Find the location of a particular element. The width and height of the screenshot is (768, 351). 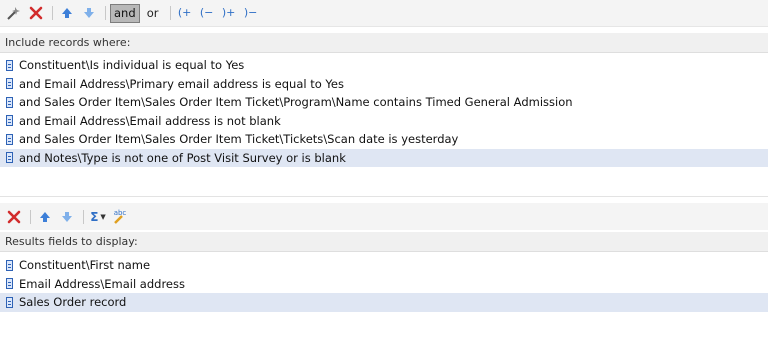

output-toolbar: Σ ▼ abc is located at coordinates (384, 216).